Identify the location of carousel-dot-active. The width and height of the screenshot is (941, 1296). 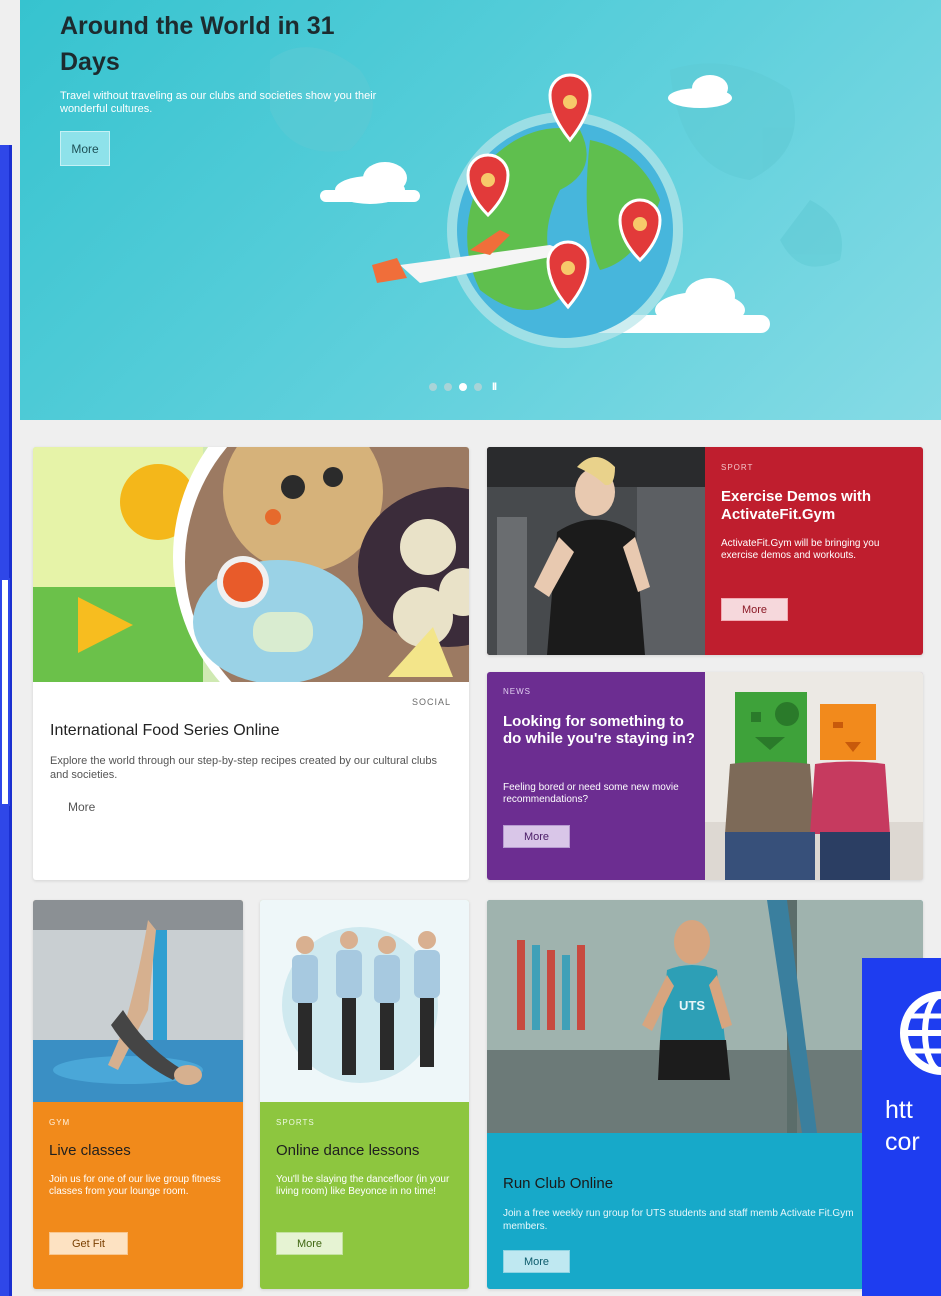
(463, 387).